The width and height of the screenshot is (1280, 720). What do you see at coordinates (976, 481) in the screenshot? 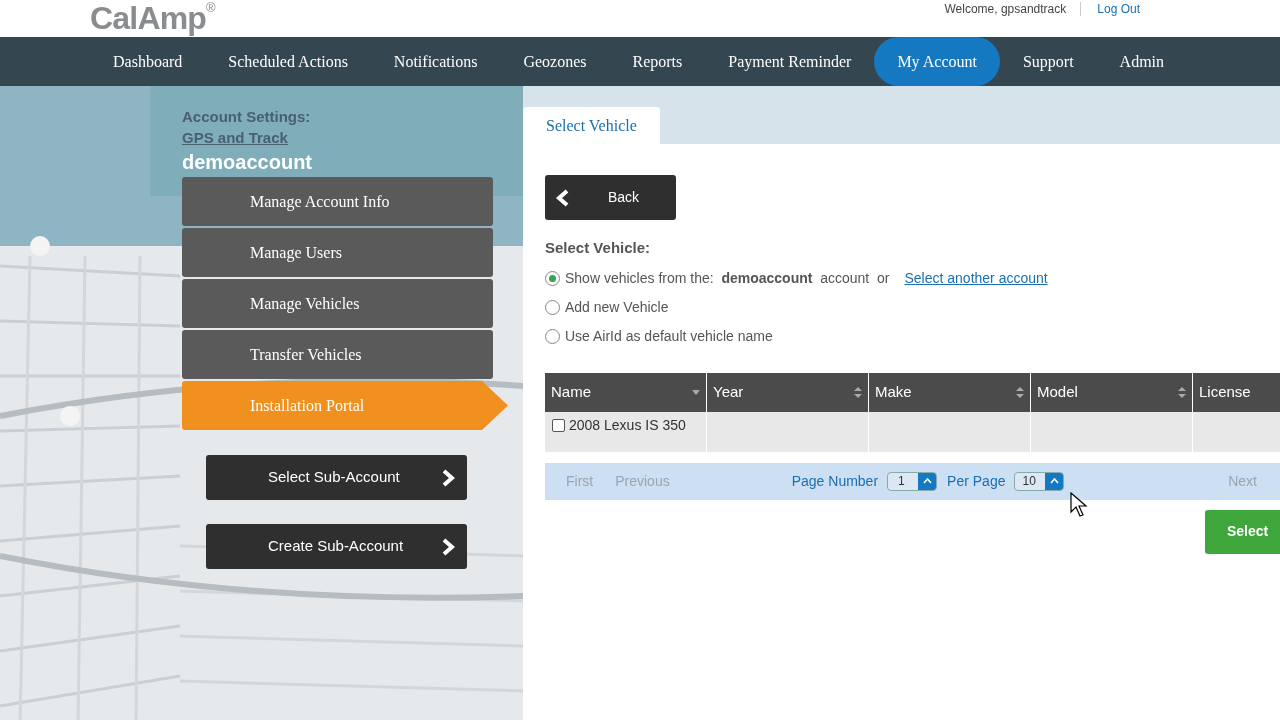
I see `per-page-label: Per Page` at bounding box center [976, 481].